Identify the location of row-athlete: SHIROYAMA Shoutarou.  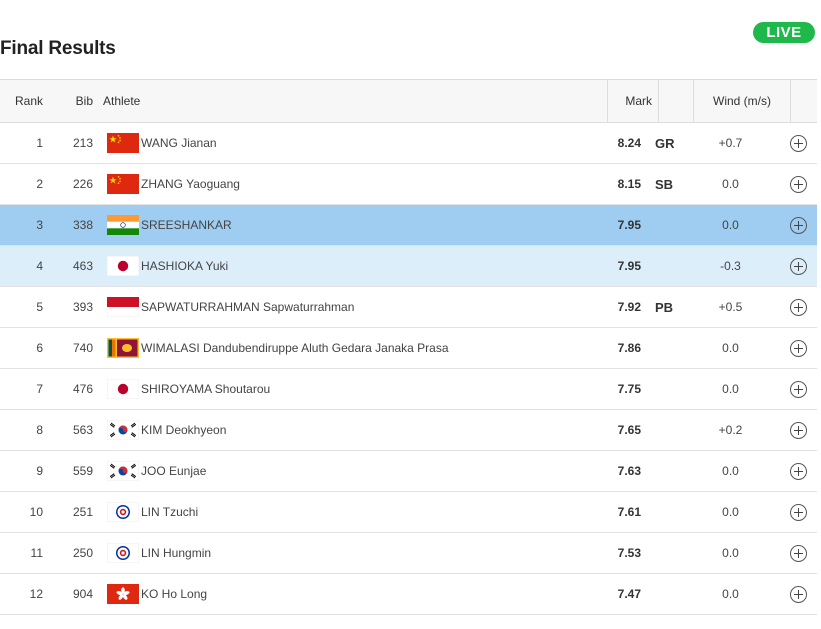
(369, 389).